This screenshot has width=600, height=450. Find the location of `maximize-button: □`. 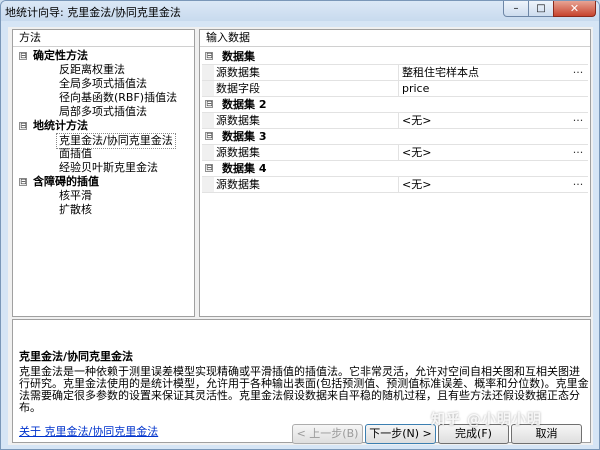

maximize-button: □ is located at coordinates (541, 9).